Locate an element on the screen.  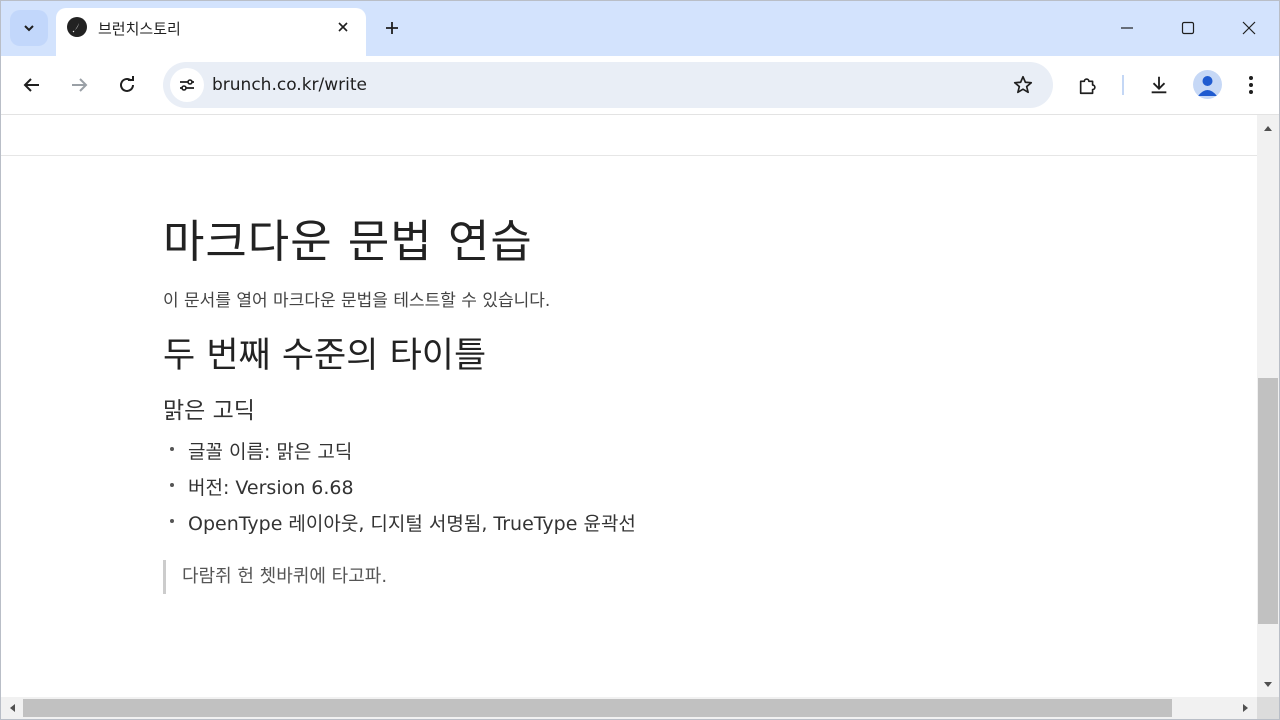
scroll-right-arrow-icon is located at coordinates (1246, 708).